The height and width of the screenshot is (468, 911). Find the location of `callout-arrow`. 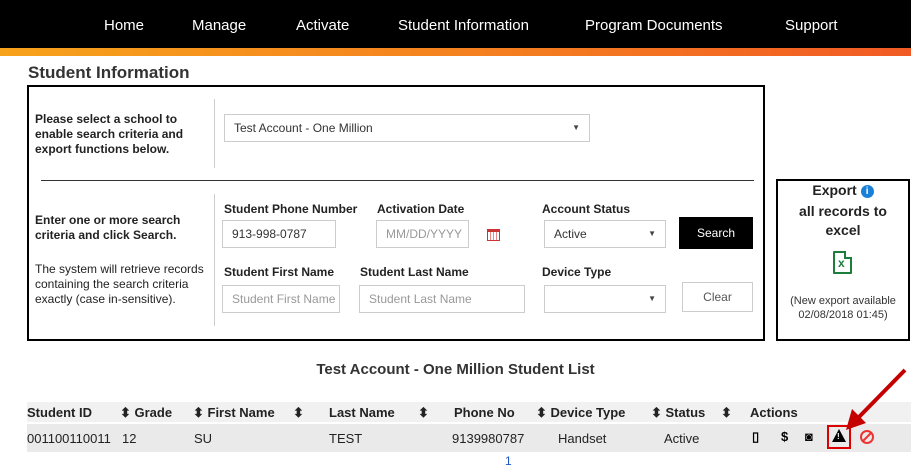

callout-arrow is located at coordinates (876, 399).